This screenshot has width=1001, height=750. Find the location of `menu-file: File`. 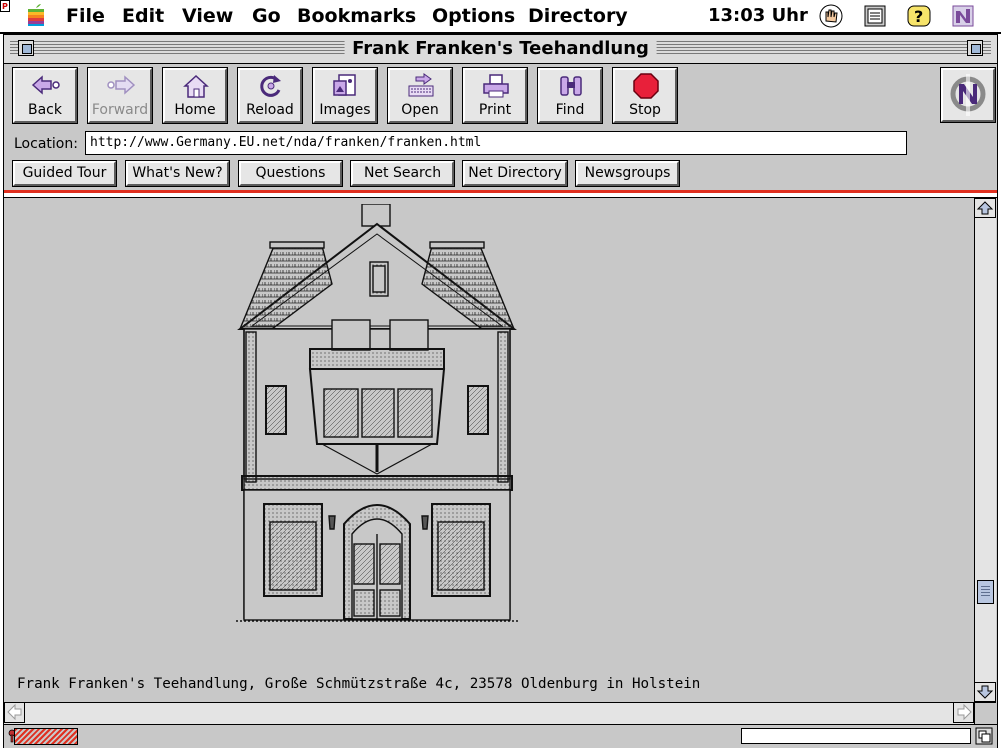

menu-file: File is located at coordinates (85, 16).